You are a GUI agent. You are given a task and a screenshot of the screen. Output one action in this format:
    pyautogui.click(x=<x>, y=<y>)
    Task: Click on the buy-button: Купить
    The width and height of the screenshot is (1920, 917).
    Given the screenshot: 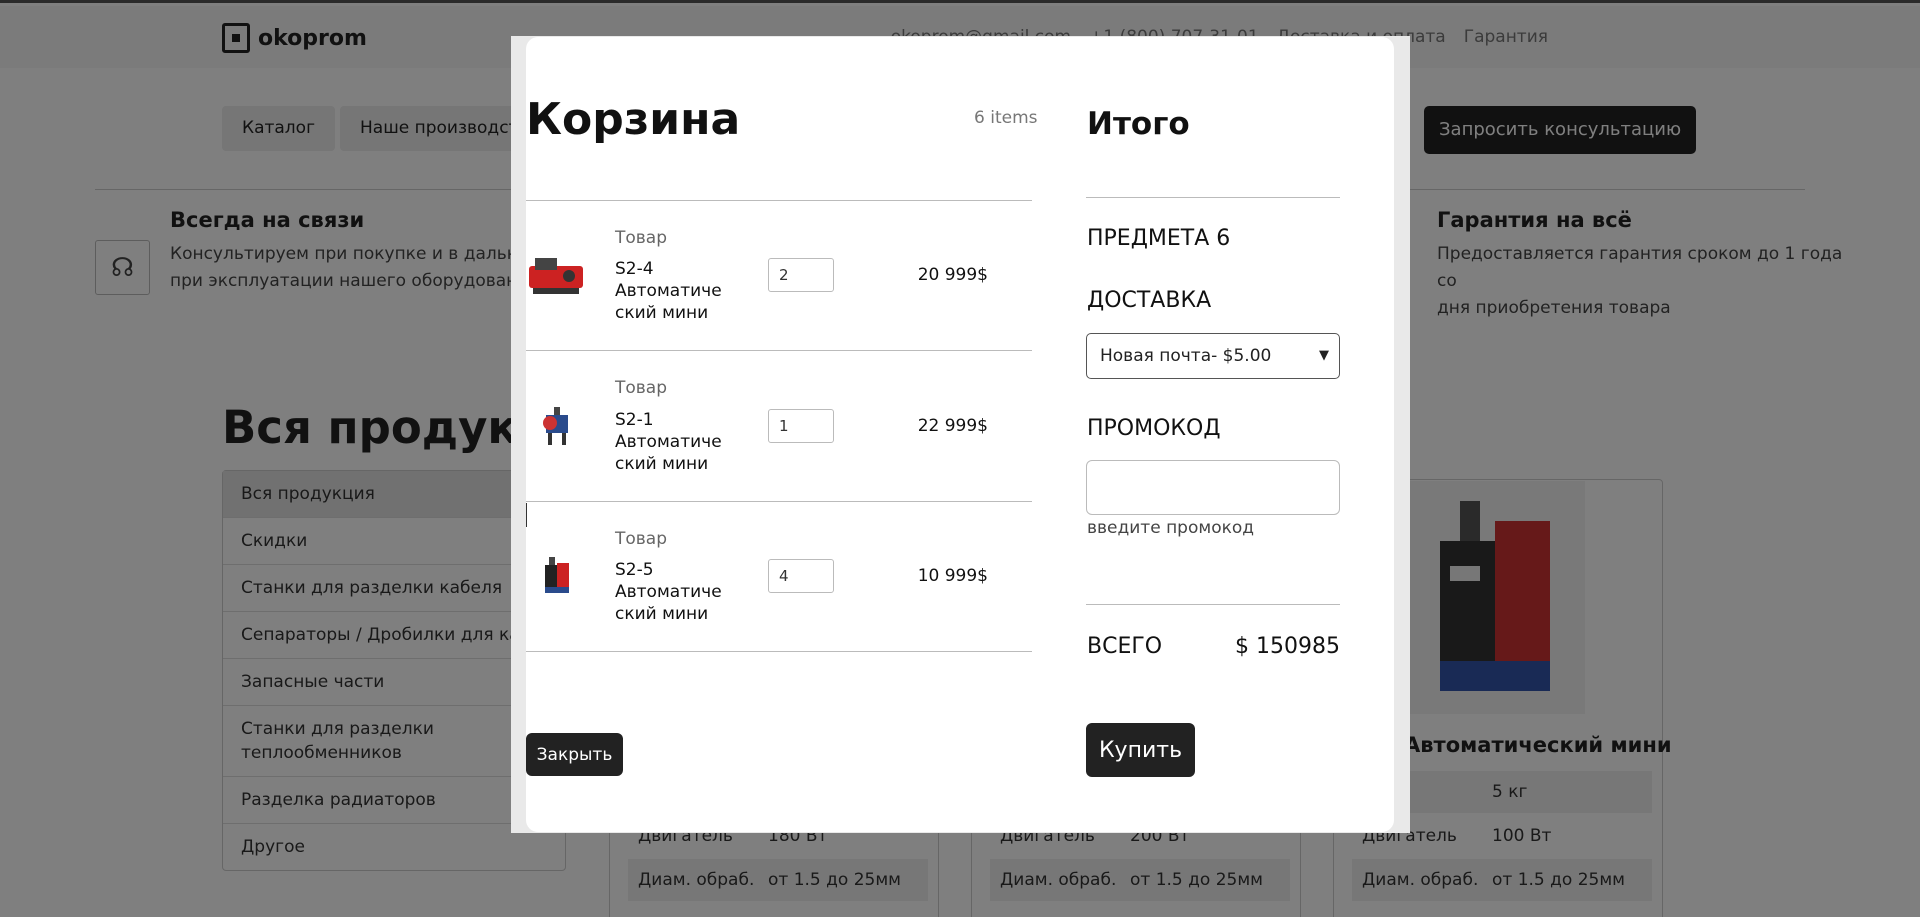 What is the action you would take?
    pyautogui.click(x=1140, y=750)
    